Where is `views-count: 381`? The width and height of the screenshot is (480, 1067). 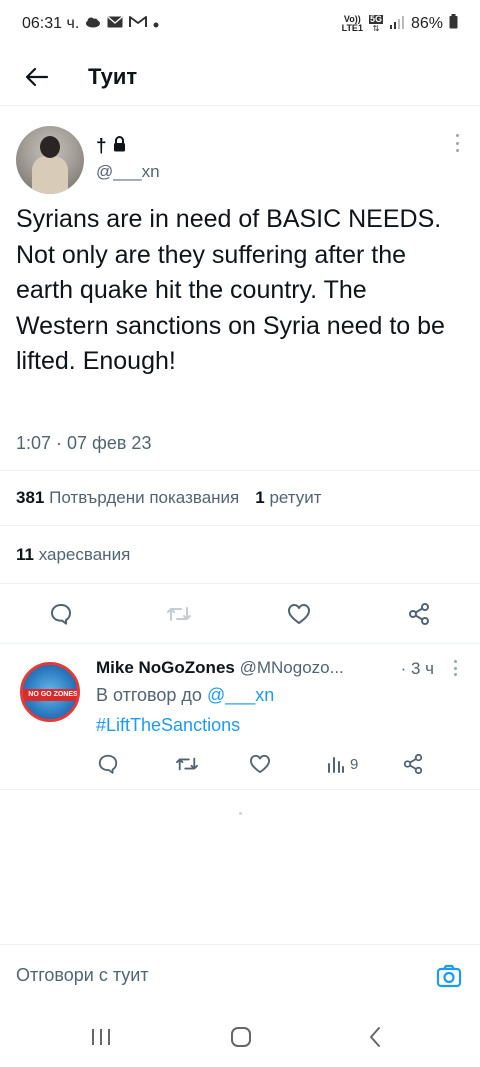
views-count: 381 is located at coordinates (30, 497).